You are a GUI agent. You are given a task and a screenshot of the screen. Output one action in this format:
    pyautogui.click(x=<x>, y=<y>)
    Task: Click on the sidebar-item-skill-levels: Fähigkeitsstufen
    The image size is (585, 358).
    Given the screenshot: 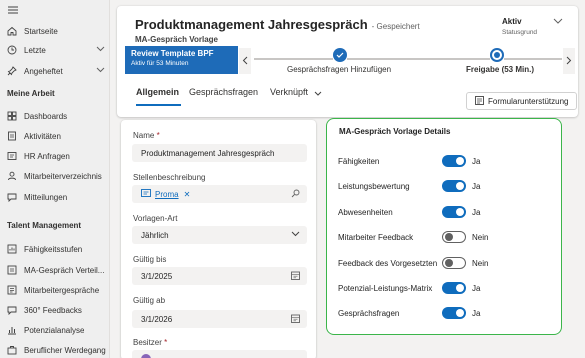 What is the action you would take?
    pyautogui.click(x=55, y=249)
    